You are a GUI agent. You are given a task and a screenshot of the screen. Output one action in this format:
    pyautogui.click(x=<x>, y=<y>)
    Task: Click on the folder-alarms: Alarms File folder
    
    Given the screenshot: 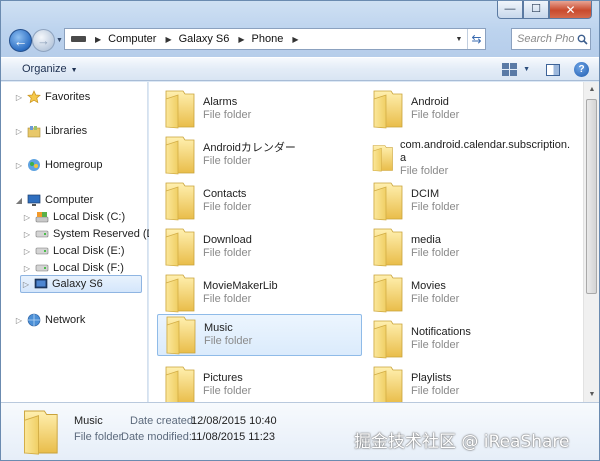 What is the action you would take?
    pyautogui.click(x=259, y=109)
    